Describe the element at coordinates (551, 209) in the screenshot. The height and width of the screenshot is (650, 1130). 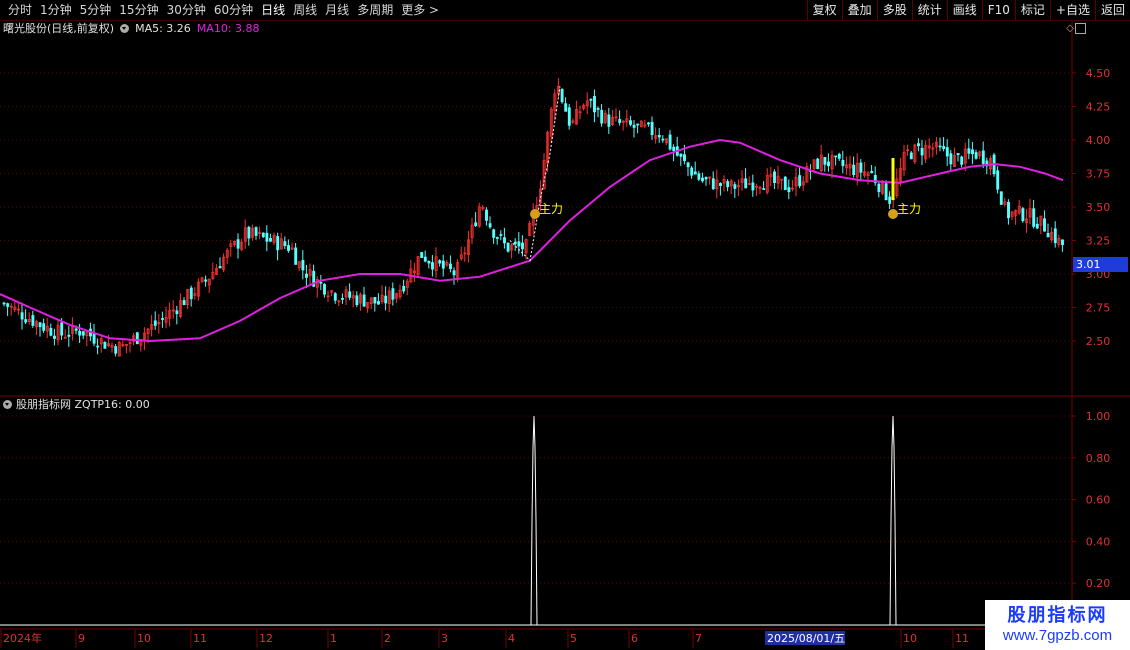
I see `signal-label: 主力` at that location.